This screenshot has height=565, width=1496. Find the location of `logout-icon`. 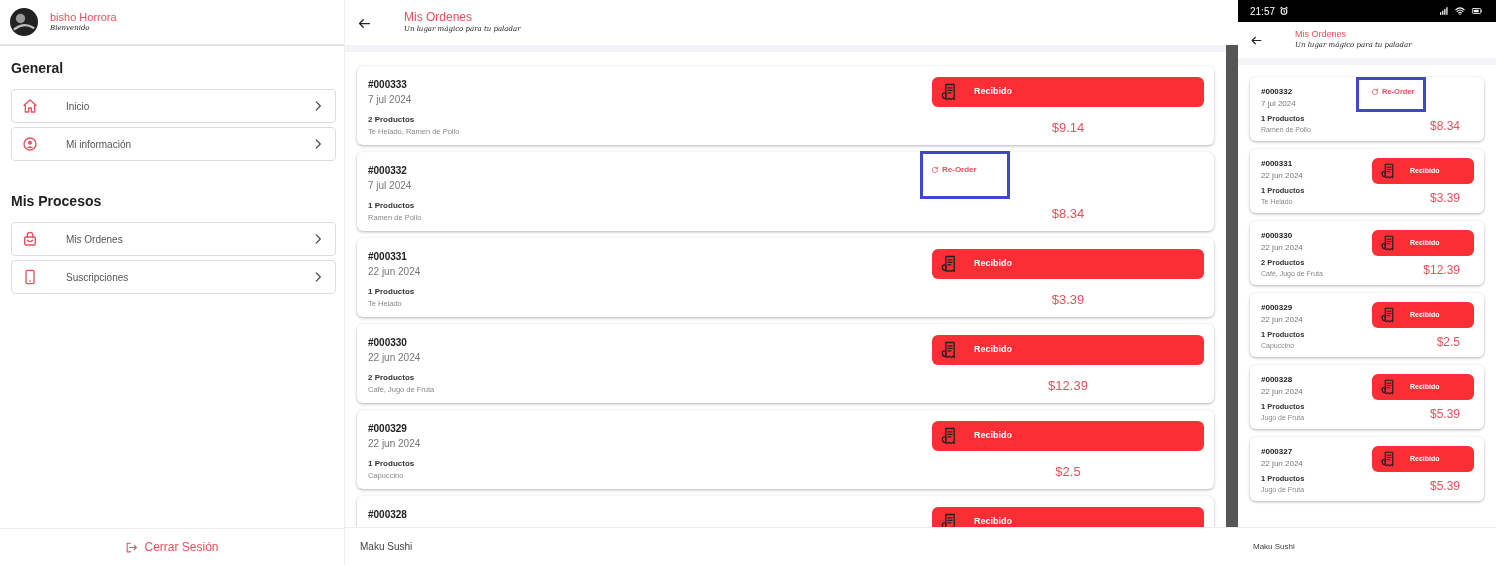

logout-icon is located at coordinates (132, 547).